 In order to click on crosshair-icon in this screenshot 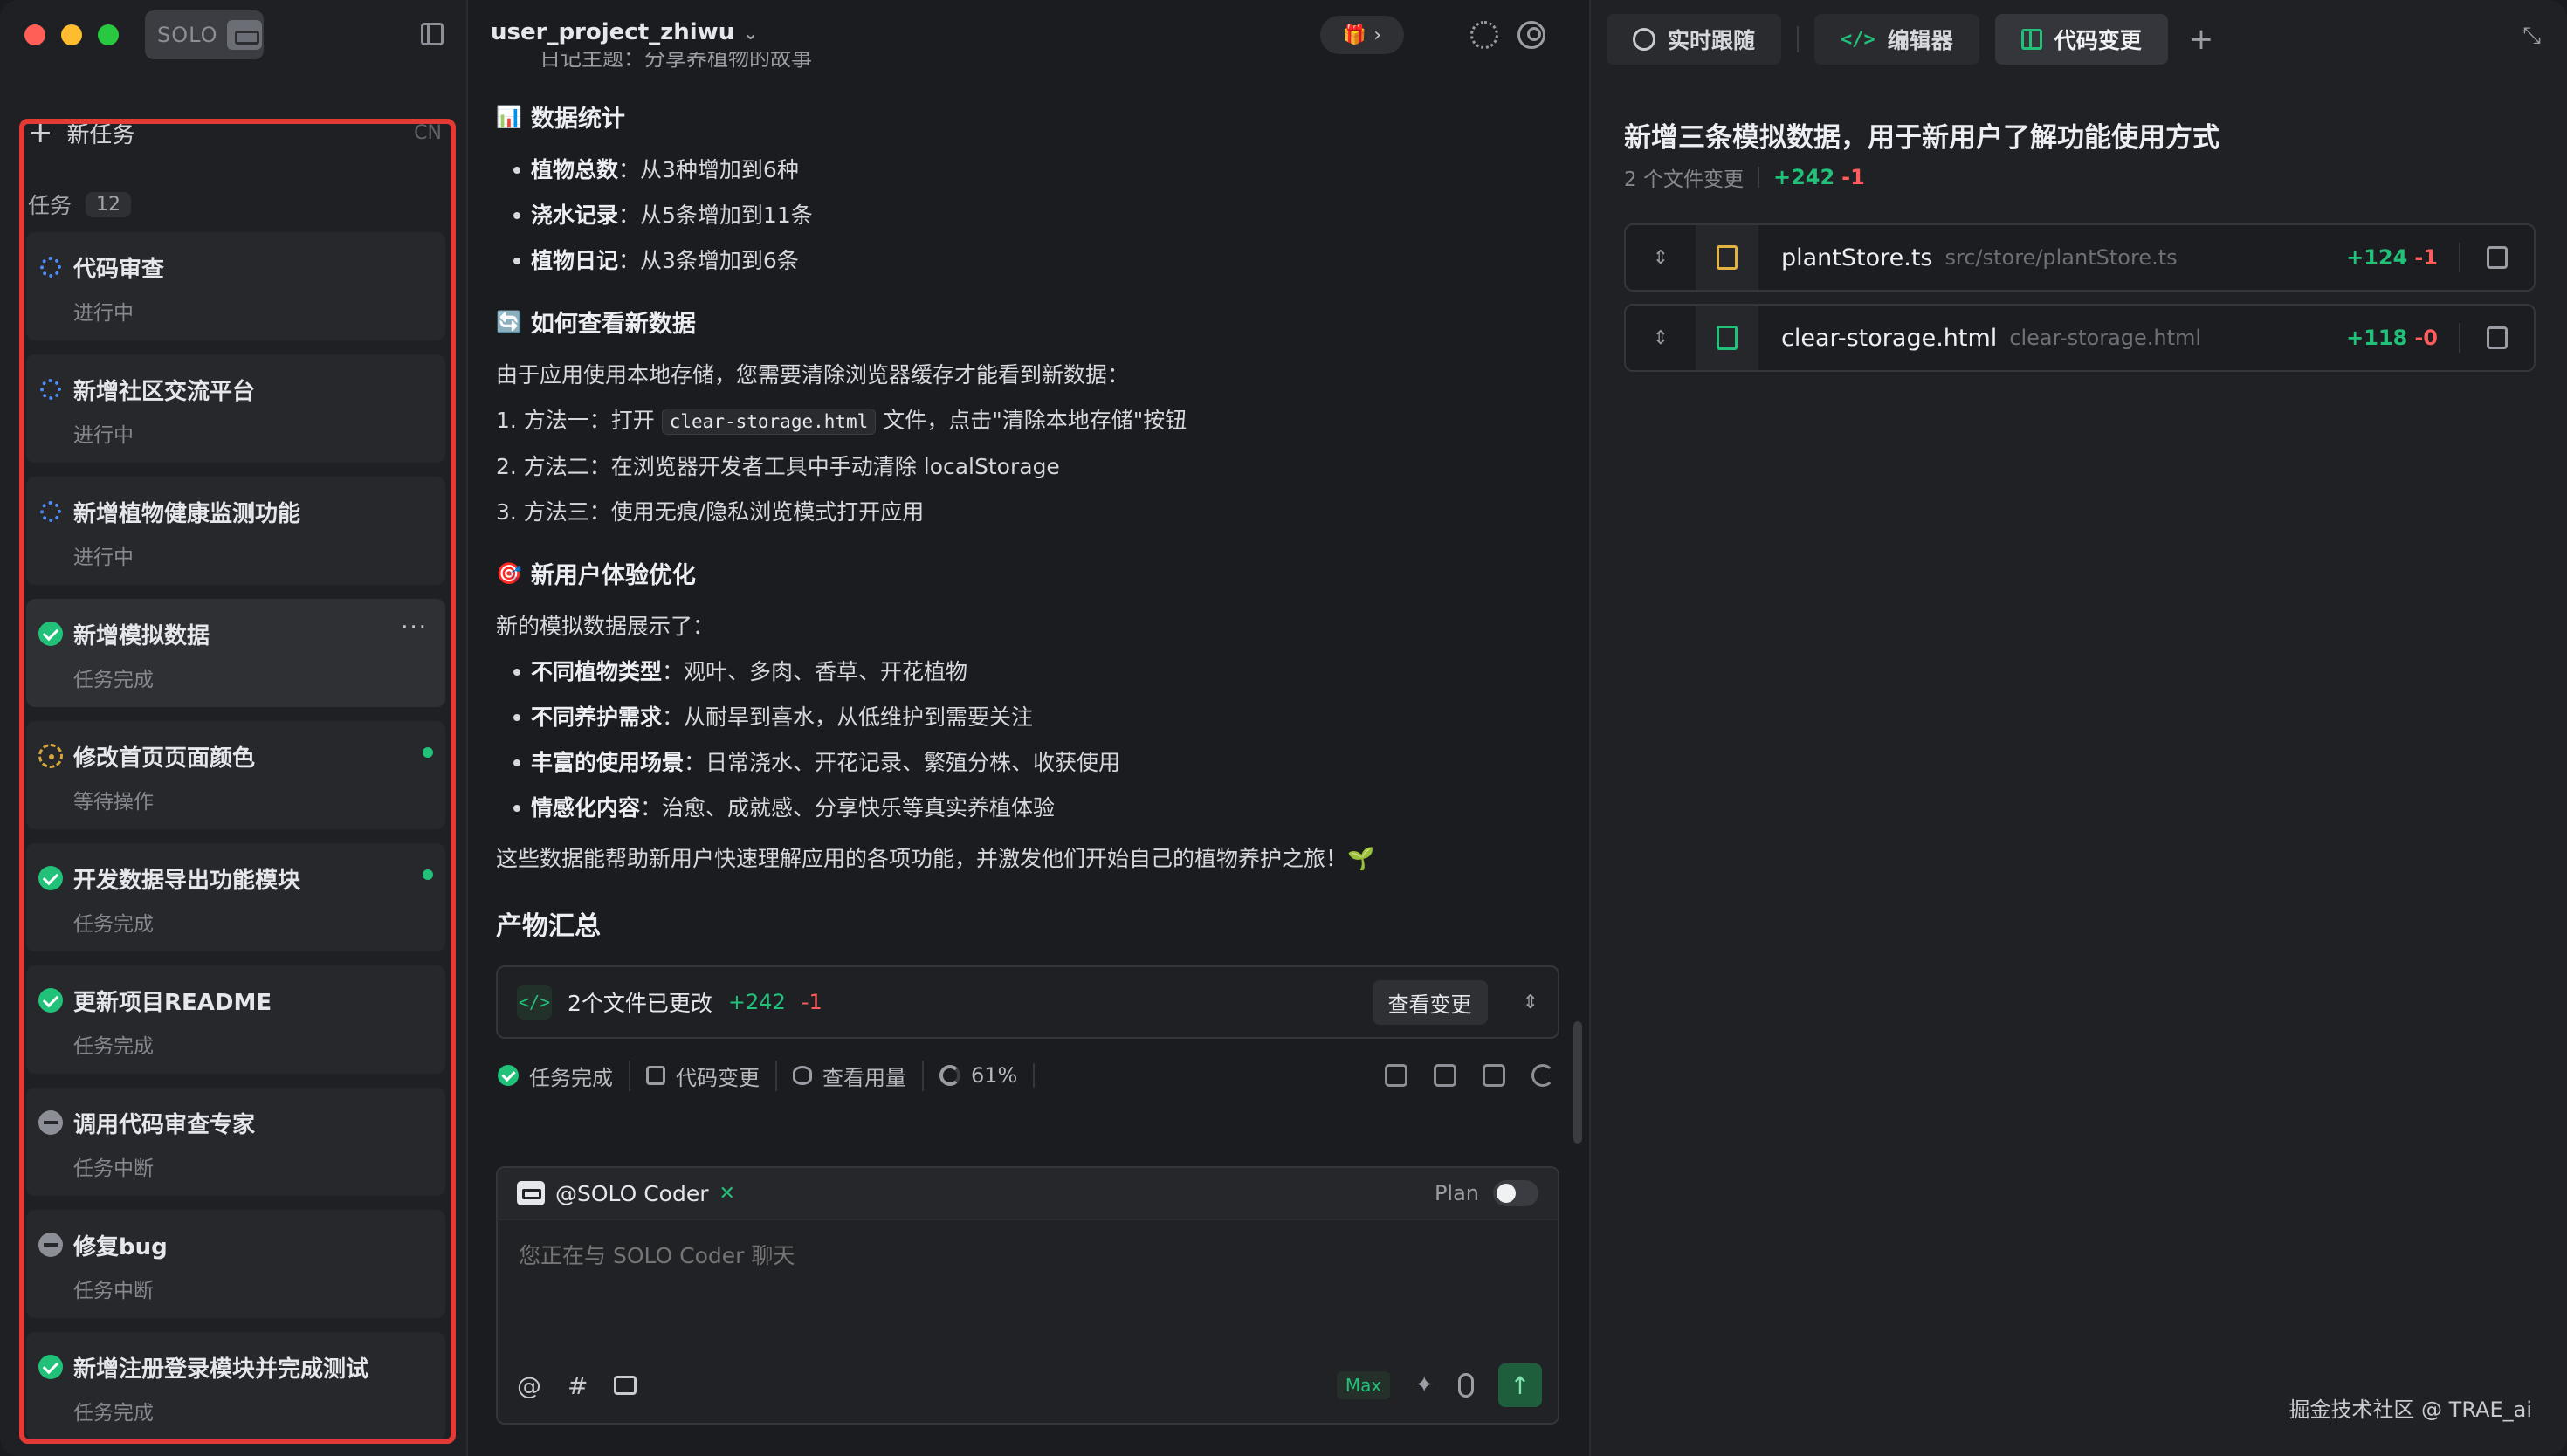, I will do `click(1644, 39)`.